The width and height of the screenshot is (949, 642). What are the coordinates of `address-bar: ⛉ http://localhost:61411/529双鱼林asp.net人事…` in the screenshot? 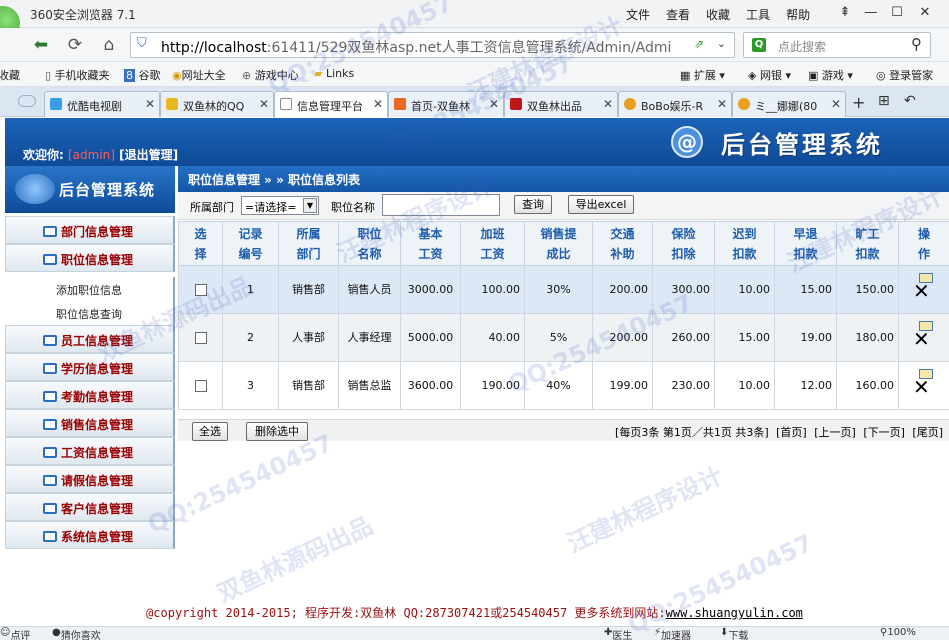 It's located at (432, 45).